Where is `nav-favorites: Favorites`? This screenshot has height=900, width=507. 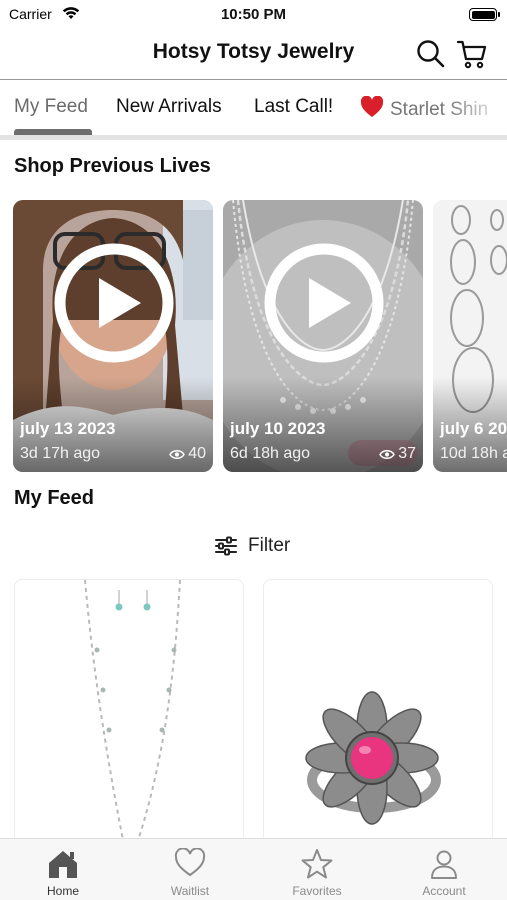 nav-favorites: Favorites is located at coordinates (317, 869).